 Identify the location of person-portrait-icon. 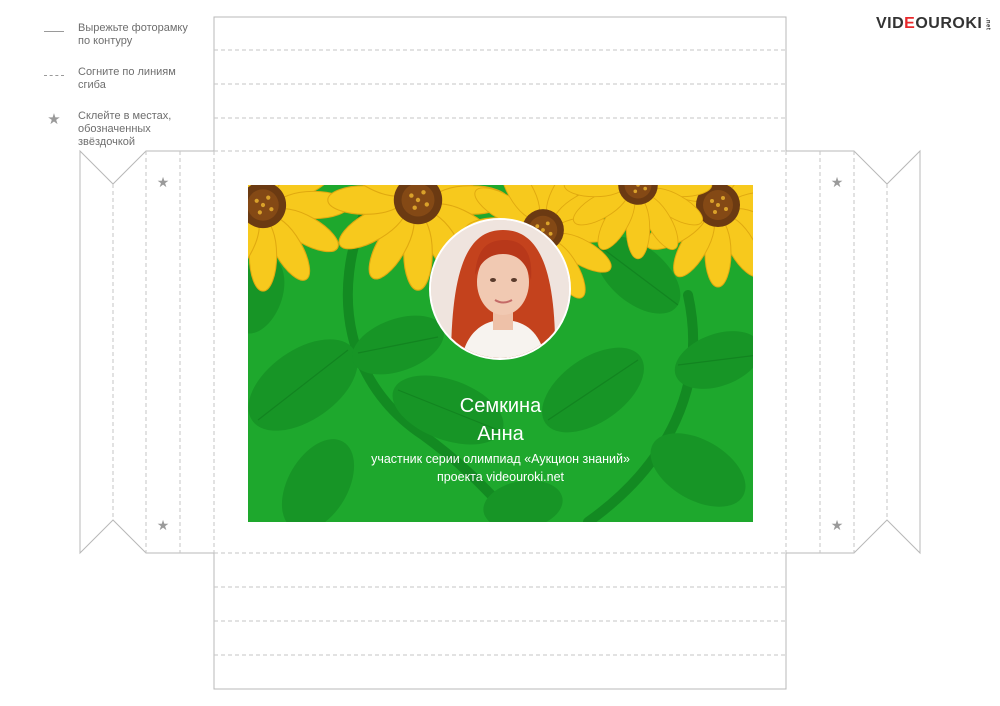
(500, 289).